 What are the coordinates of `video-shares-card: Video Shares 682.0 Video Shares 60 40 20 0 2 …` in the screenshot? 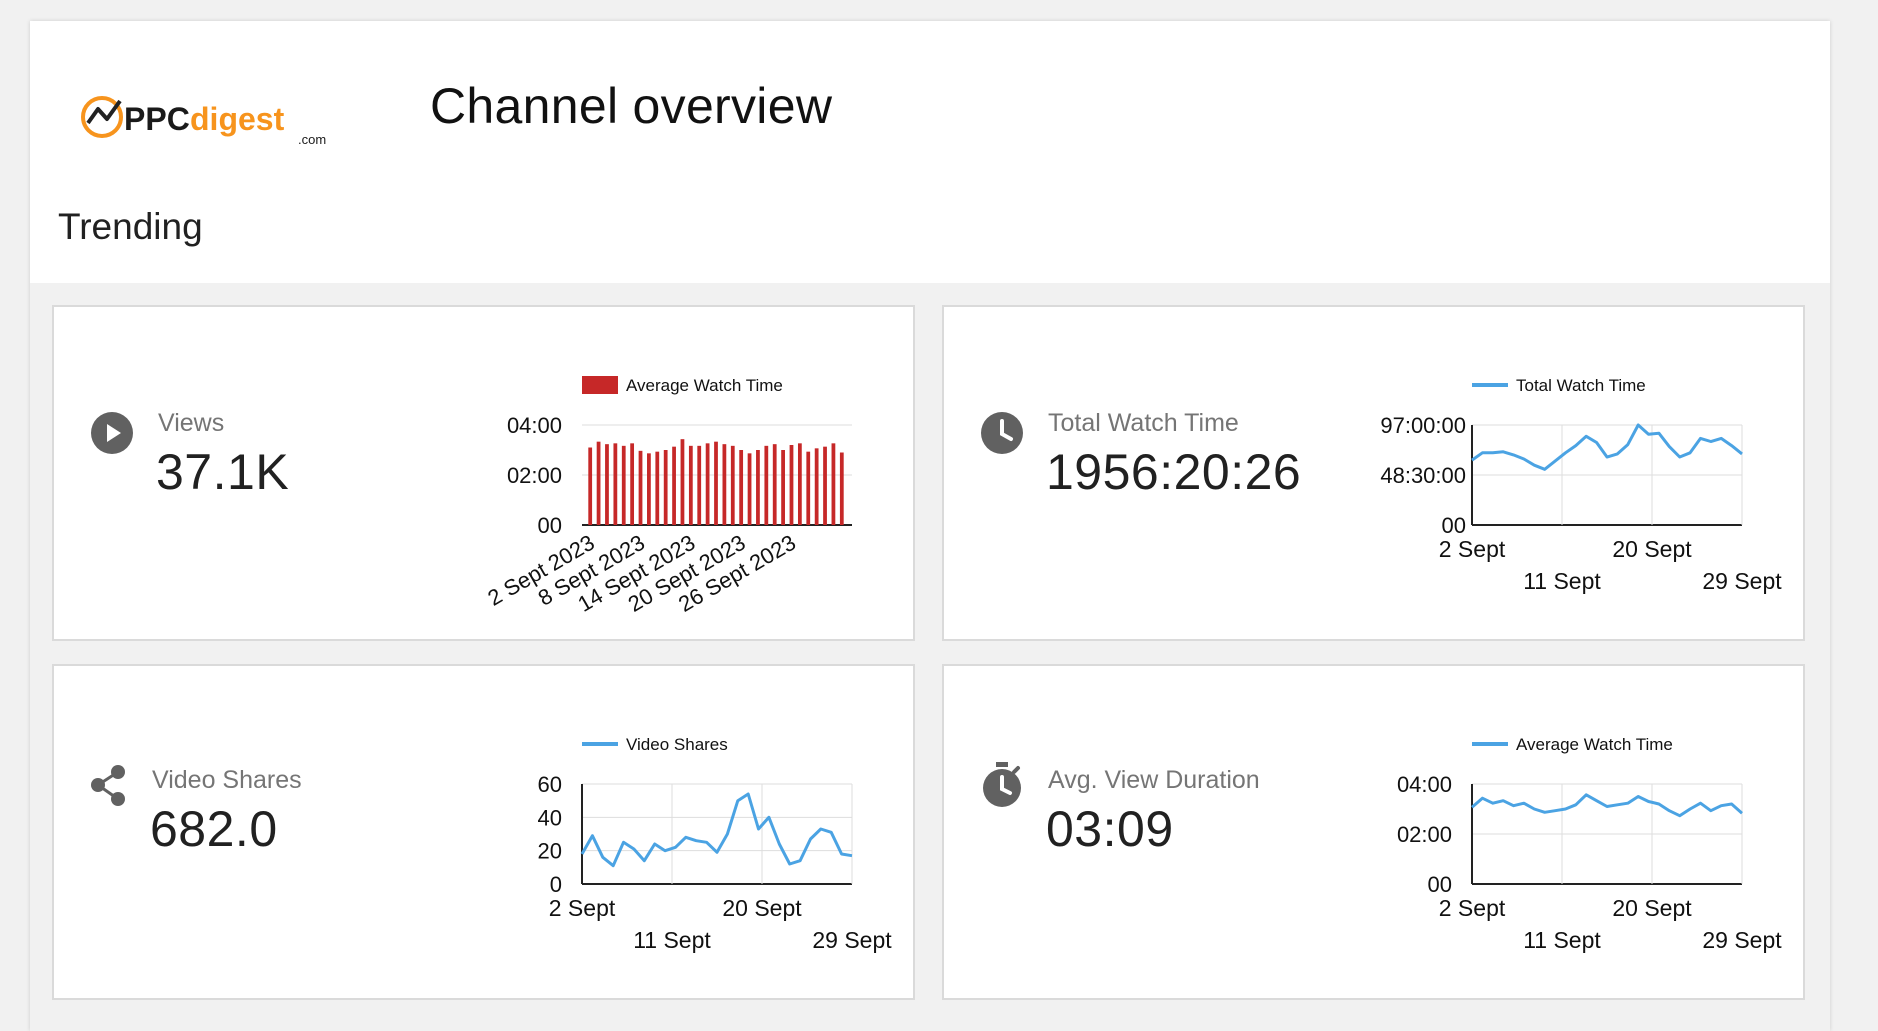 It's located at (483, 832).